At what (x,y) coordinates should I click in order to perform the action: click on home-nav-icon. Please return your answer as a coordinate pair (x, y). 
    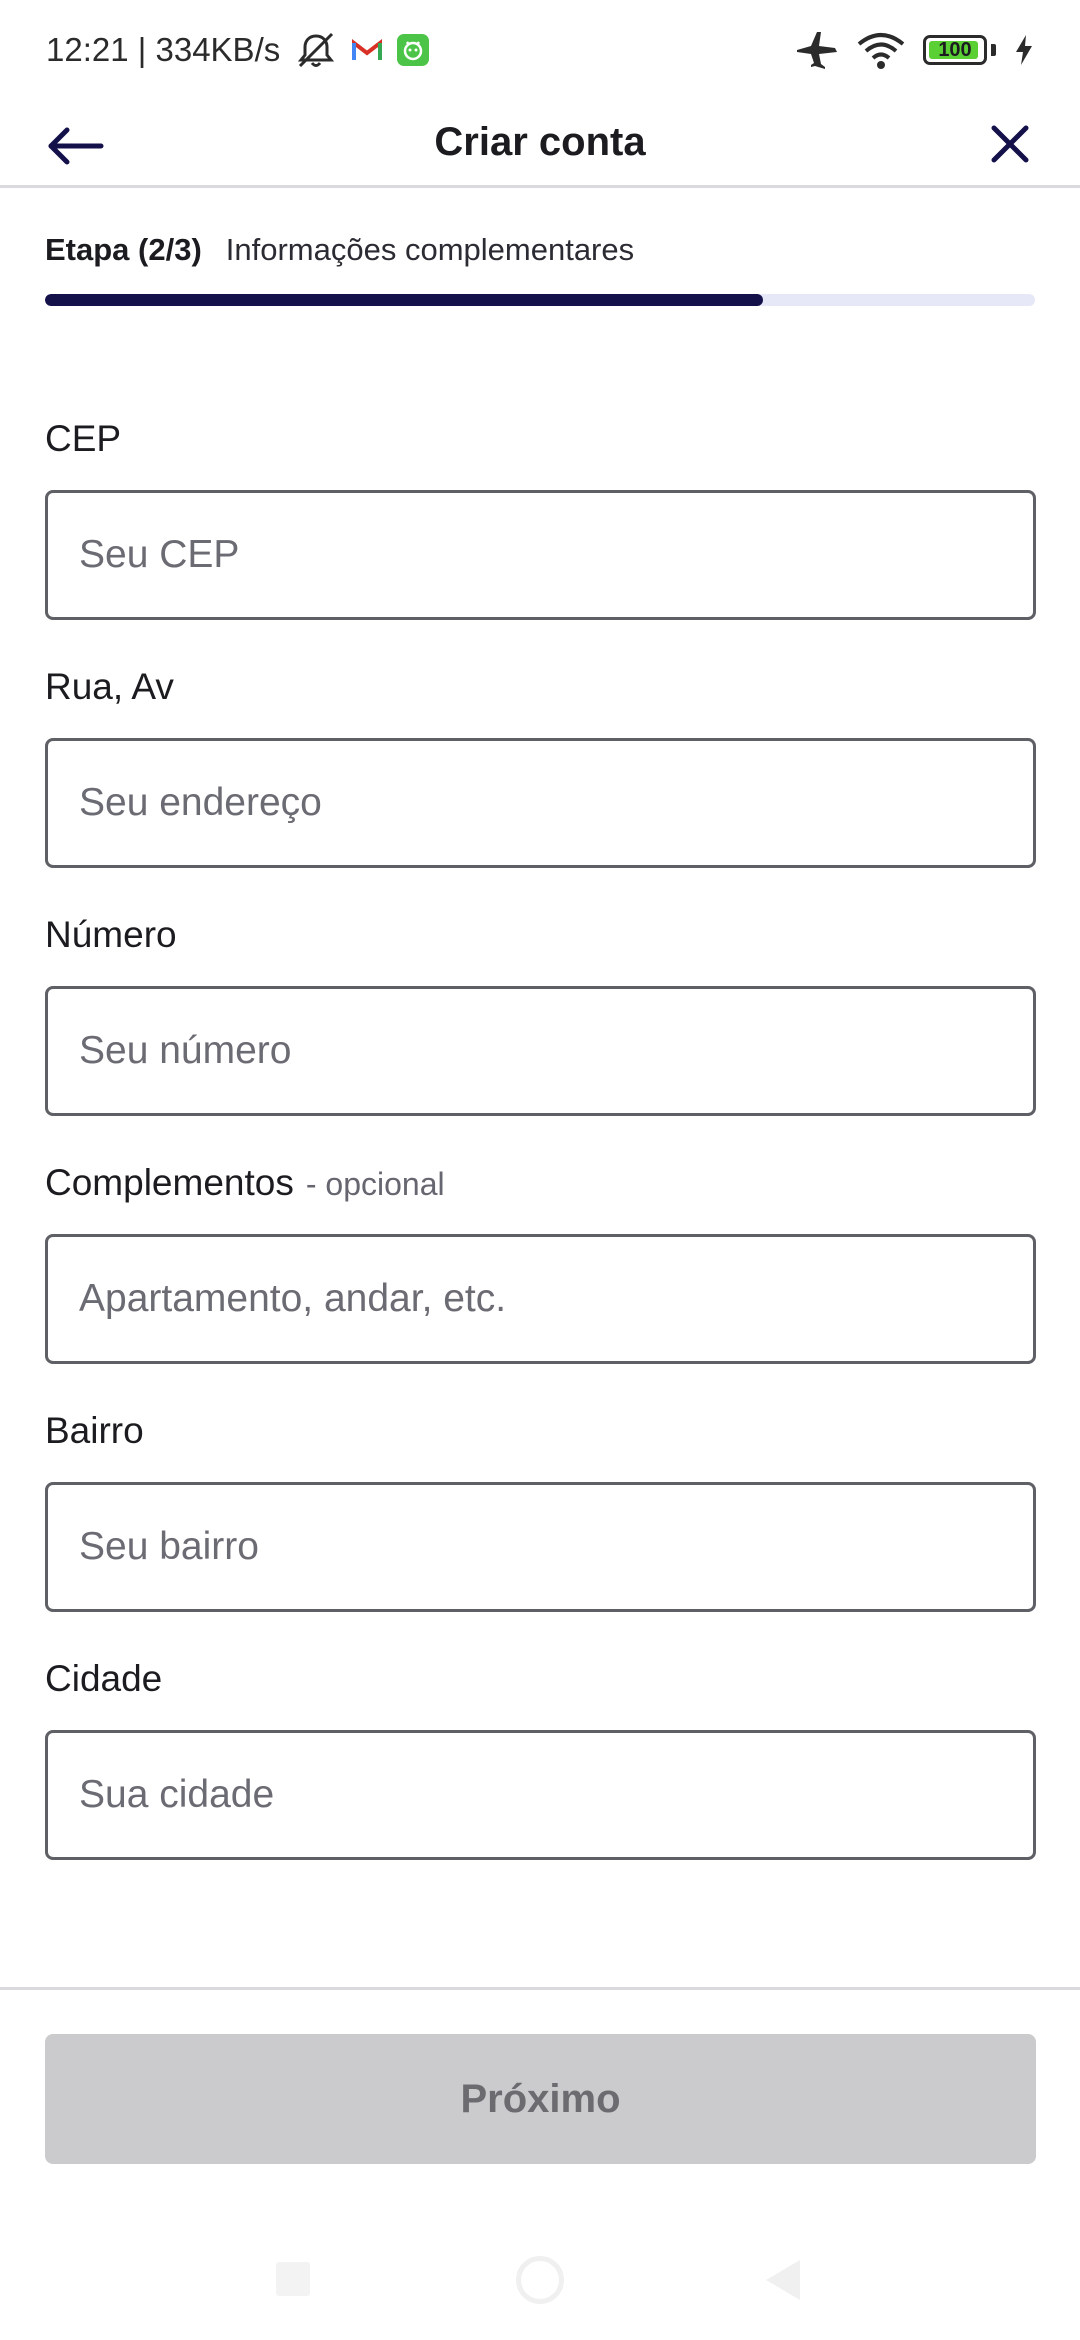
    Looking at the image, I should click on (540, 2280).